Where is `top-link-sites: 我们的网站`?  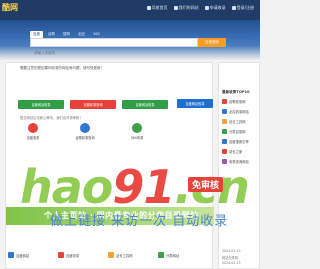 top-link-sites: 我们的网站 is located at coordinates (186, 8).